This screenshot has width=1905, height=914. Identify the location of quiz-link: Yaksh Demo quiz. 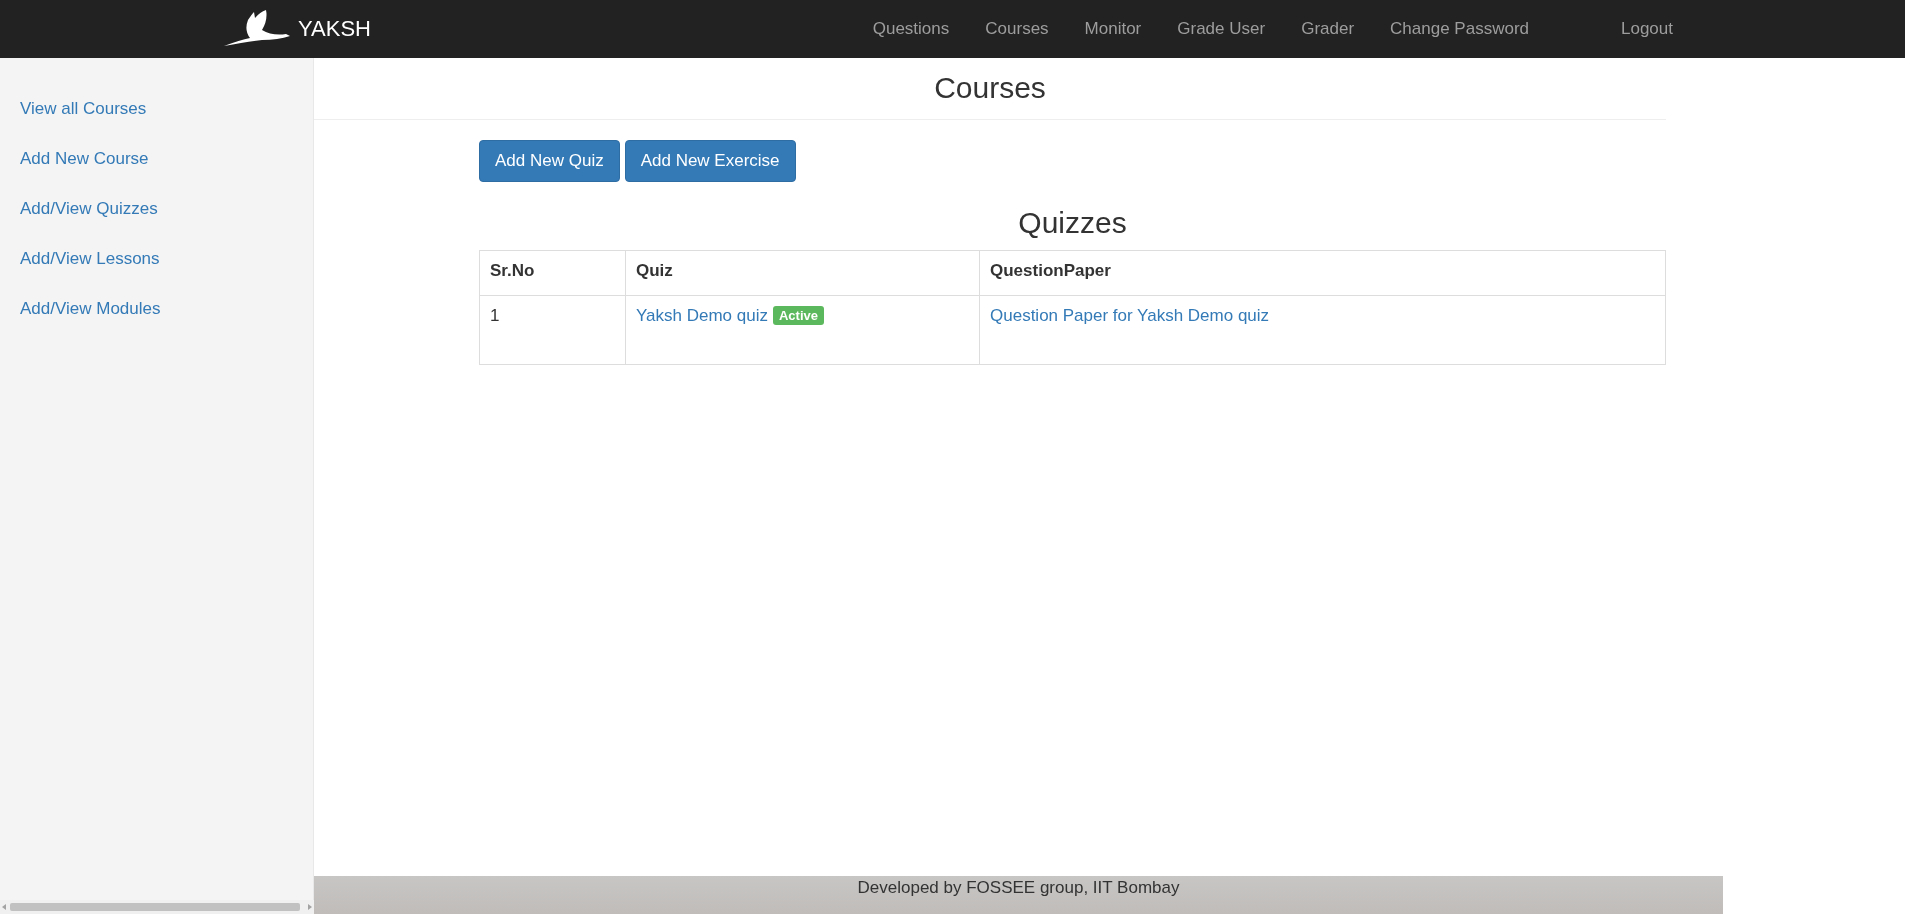
(702, 315).